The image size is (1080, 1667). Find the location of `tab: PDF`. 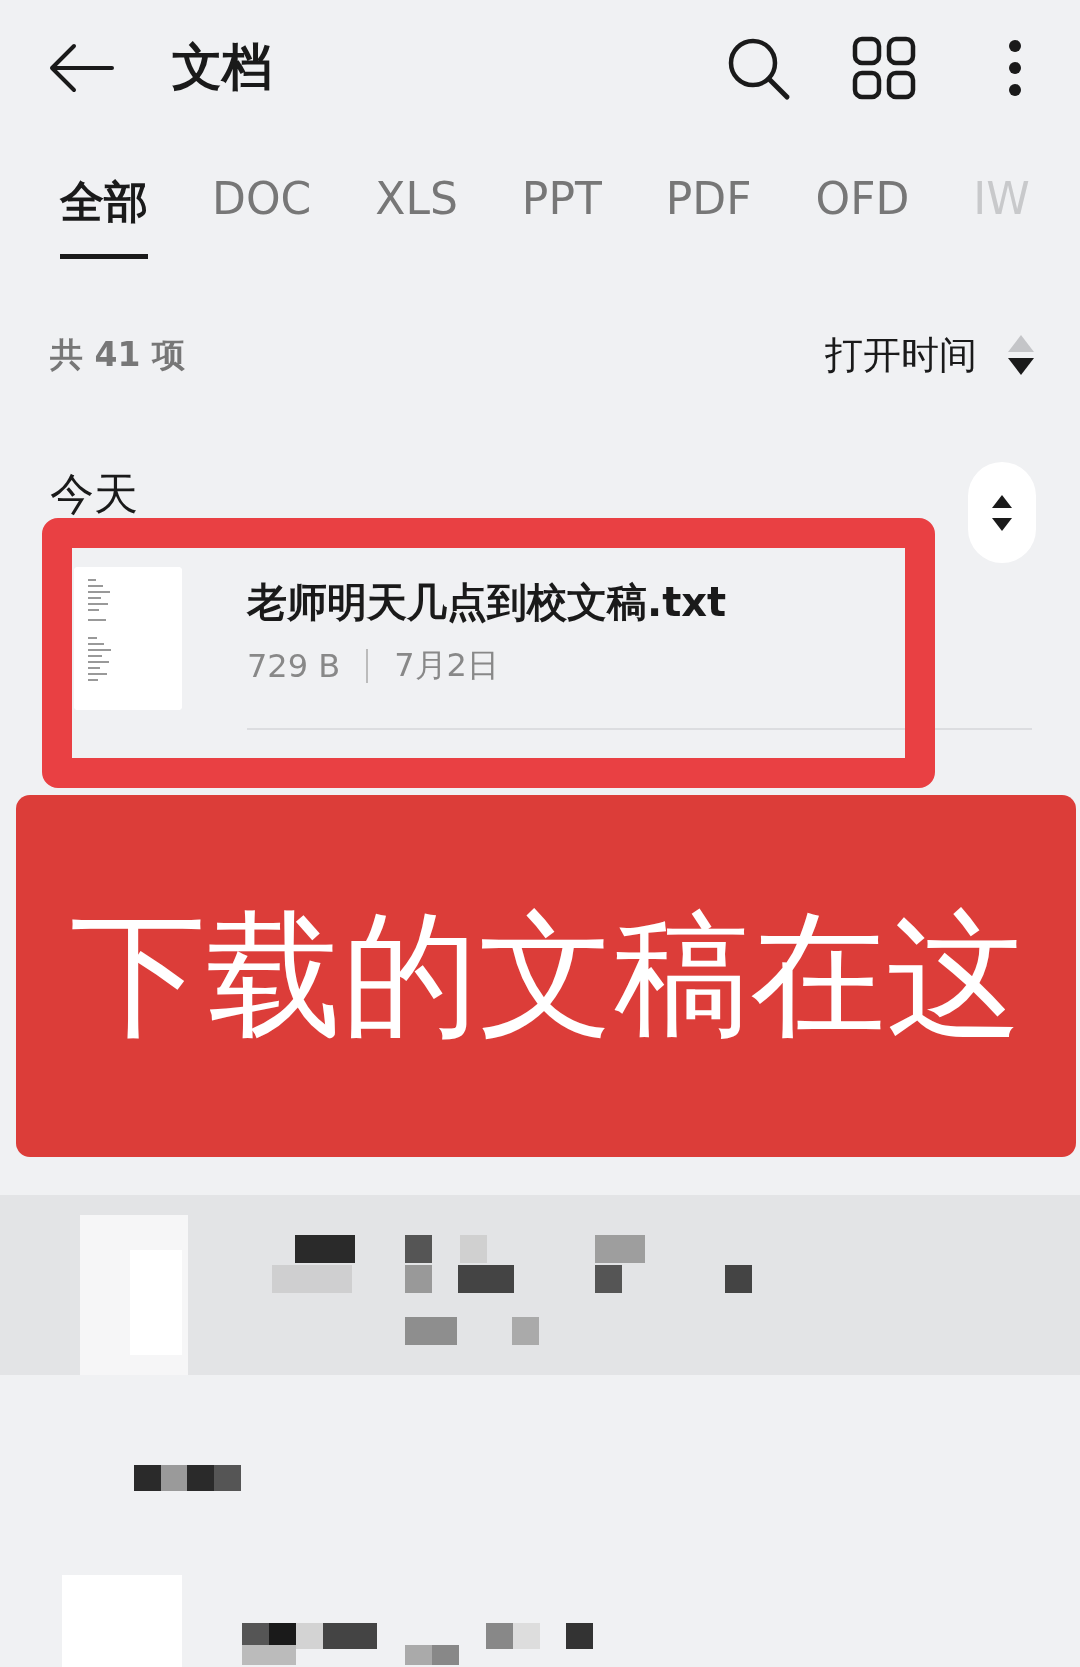

tab: PDF is located at coordinates (708, 193).